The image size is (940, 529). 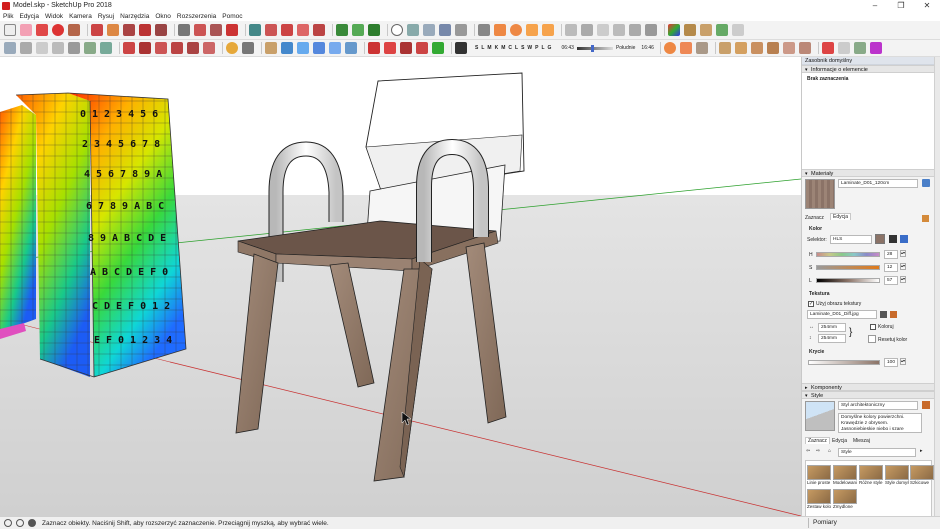 I want to click on hue-spin: ▴▾, so click(x=903, y=253).